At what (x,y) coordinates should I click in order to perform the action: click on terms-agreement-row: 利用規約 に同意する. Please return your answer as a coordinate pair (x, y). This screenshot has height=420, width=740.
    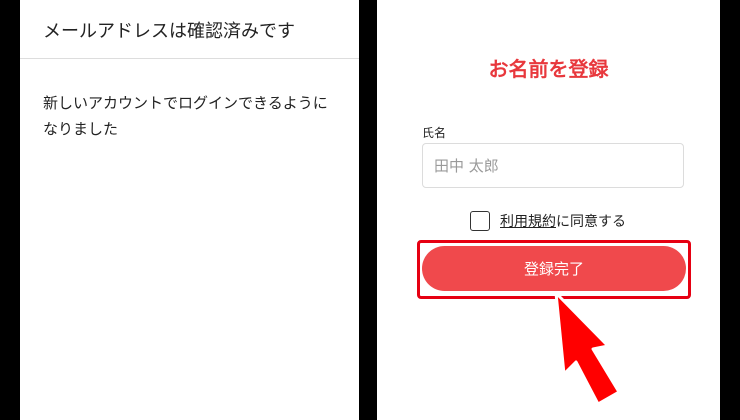
    Looking at the image, I should click on (548, 221).